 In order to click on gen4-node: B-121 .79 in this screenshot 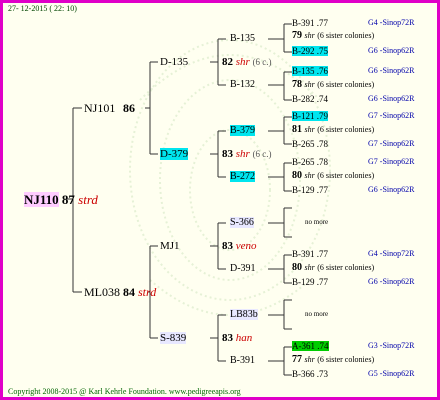, I will do `click(310, 116)`.